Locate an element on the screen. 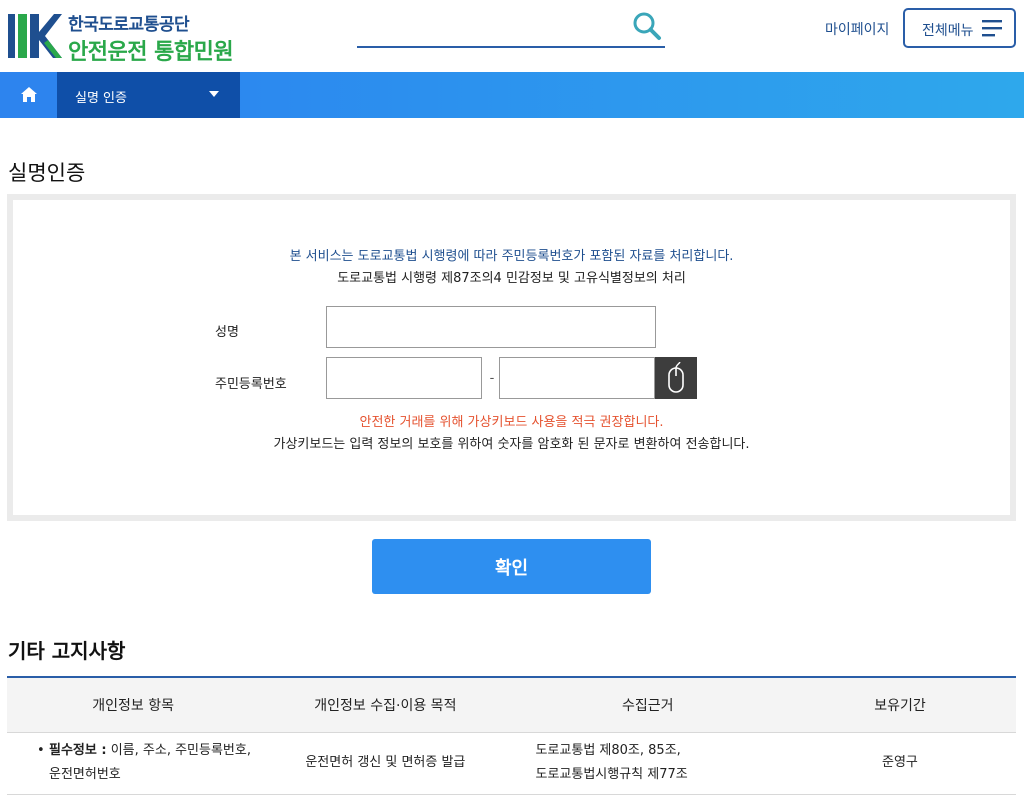  column-header: 개인정보 수집·이용 목적 is located at coordinates (385, 705).